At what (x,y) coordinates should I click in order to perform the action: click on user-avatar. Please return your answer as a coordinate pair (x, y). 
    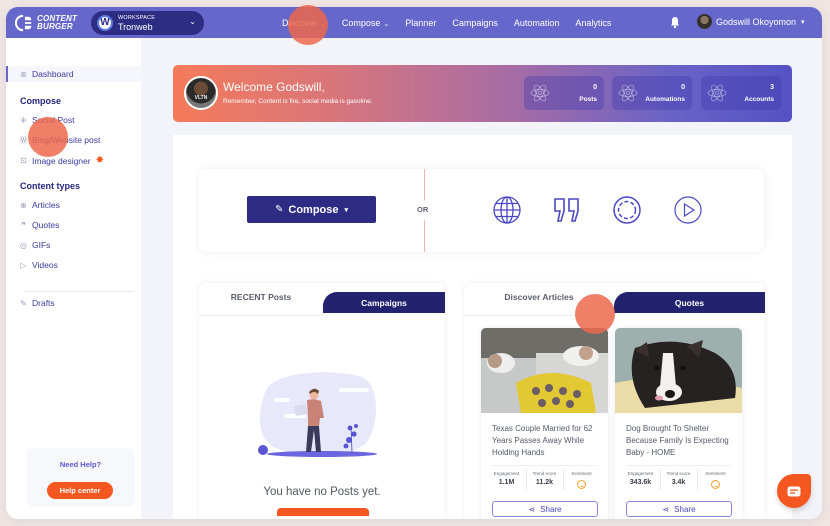
    Looking at the image, I should click on (704, 21).